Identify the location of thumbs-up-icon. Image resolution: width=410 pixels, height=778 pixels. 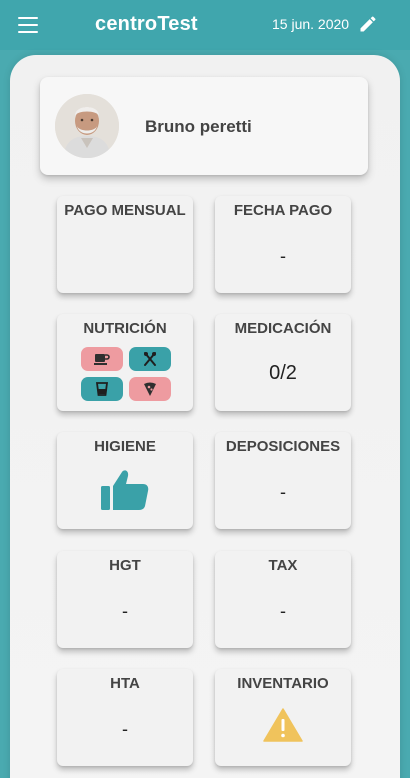
(125, 490).